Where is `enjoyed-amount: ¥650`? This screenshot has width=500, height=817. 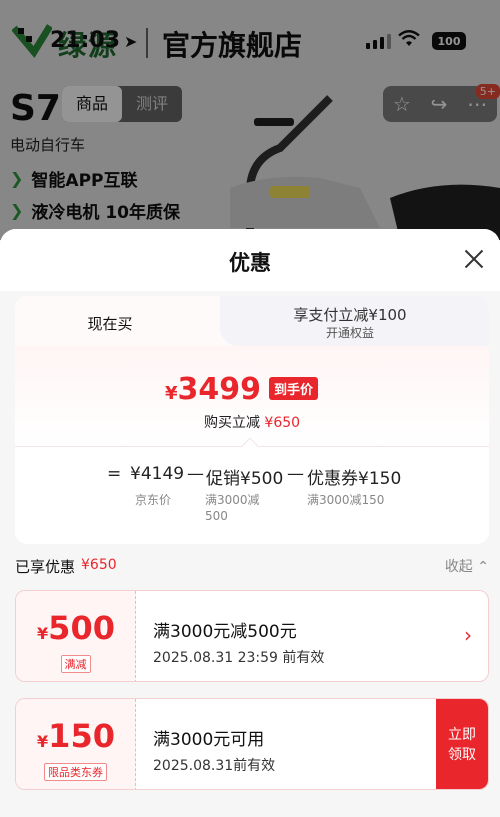
enjoyed-amount: ¥650 is located at coordinates (99, 565).